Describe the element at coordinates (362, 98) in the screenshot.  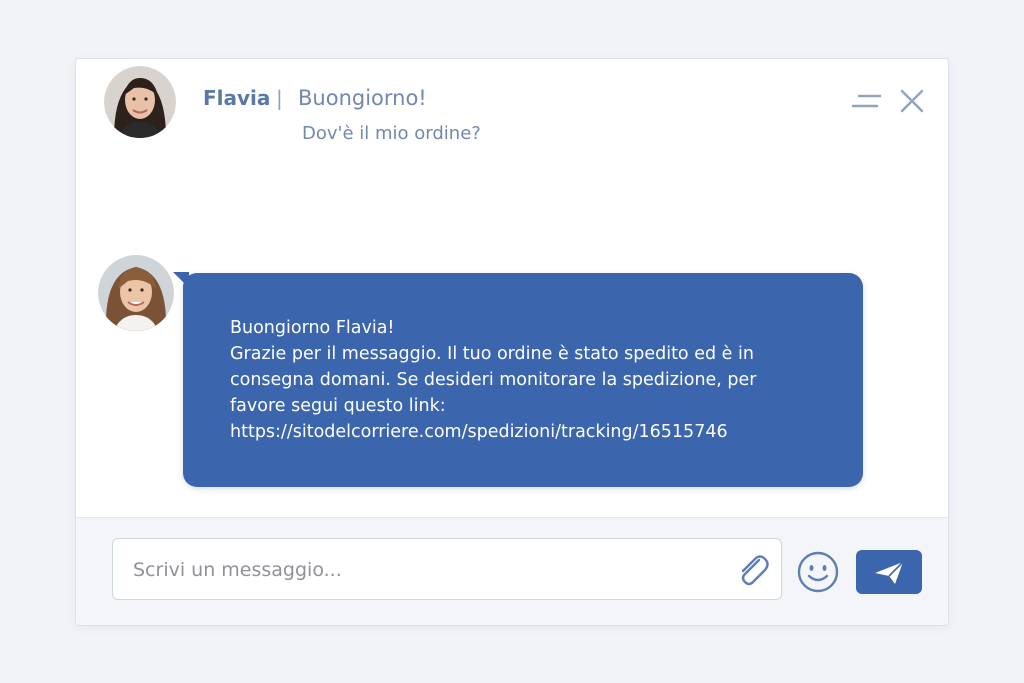
I see `customer-greeting: Buongiorno!` at that location.